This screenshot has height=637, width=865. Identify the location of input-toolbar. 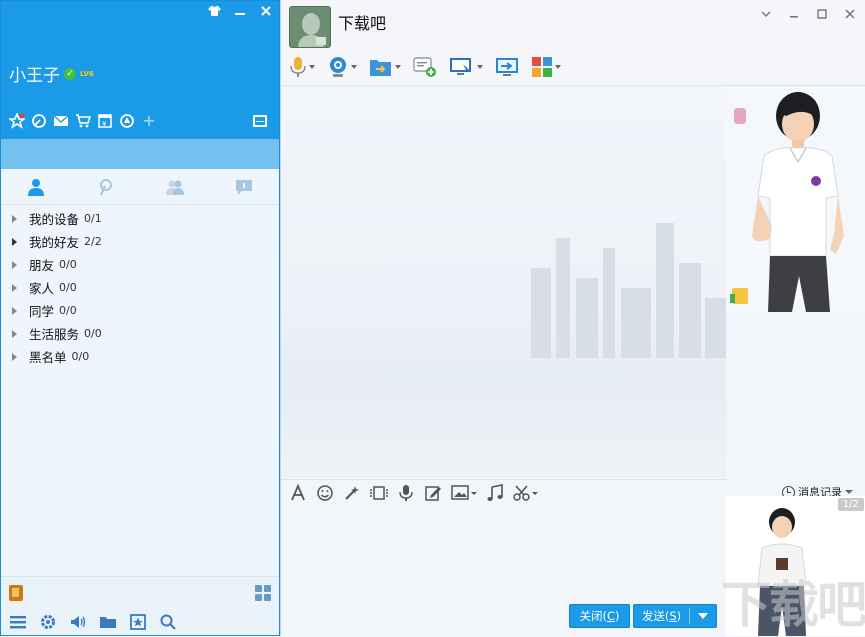
(503, 492).